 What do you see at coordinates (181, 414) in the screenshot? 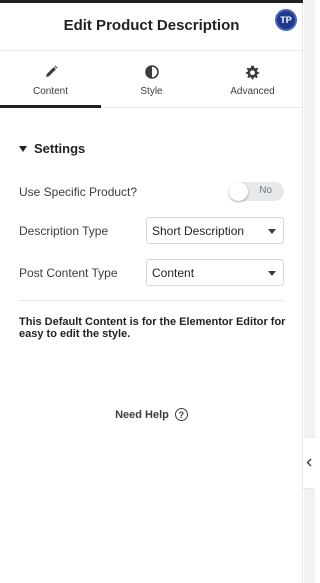
I see `question-circle-icon: ?` at bounding box center [181, 414].